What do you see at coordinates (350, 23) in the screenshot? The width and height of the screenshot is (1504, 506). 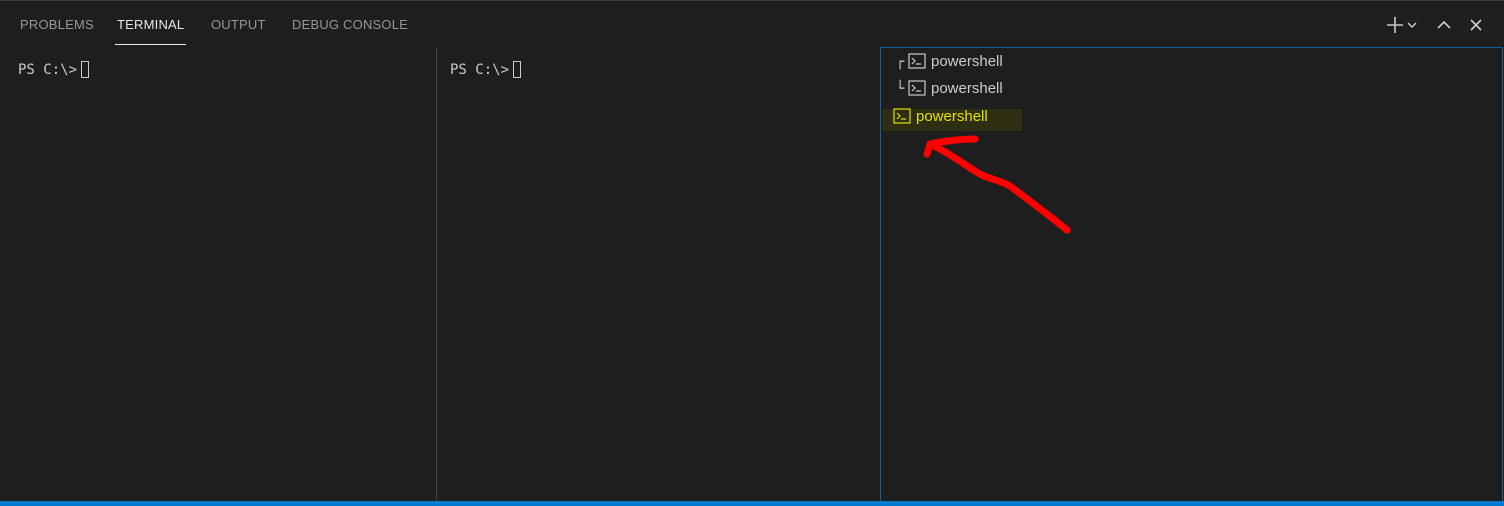 I see `tab-debug-console: DEBUG CONSOLE` at bounding box center [350, 23].